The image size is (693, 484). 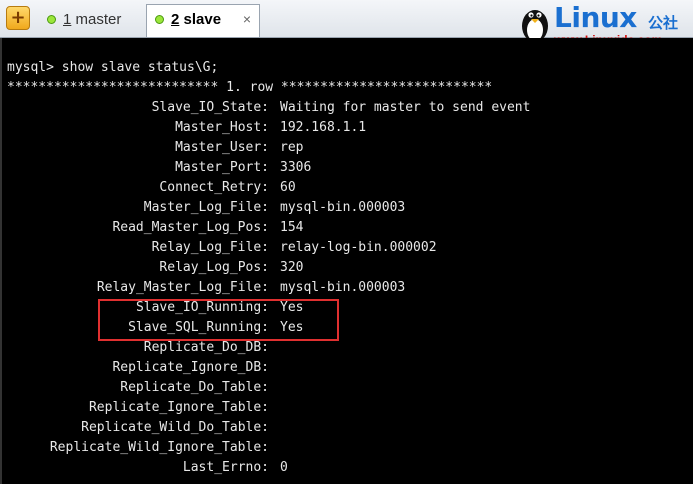 I want to click on tab-slave: 2 slave ×, so click(x=203, y=20).